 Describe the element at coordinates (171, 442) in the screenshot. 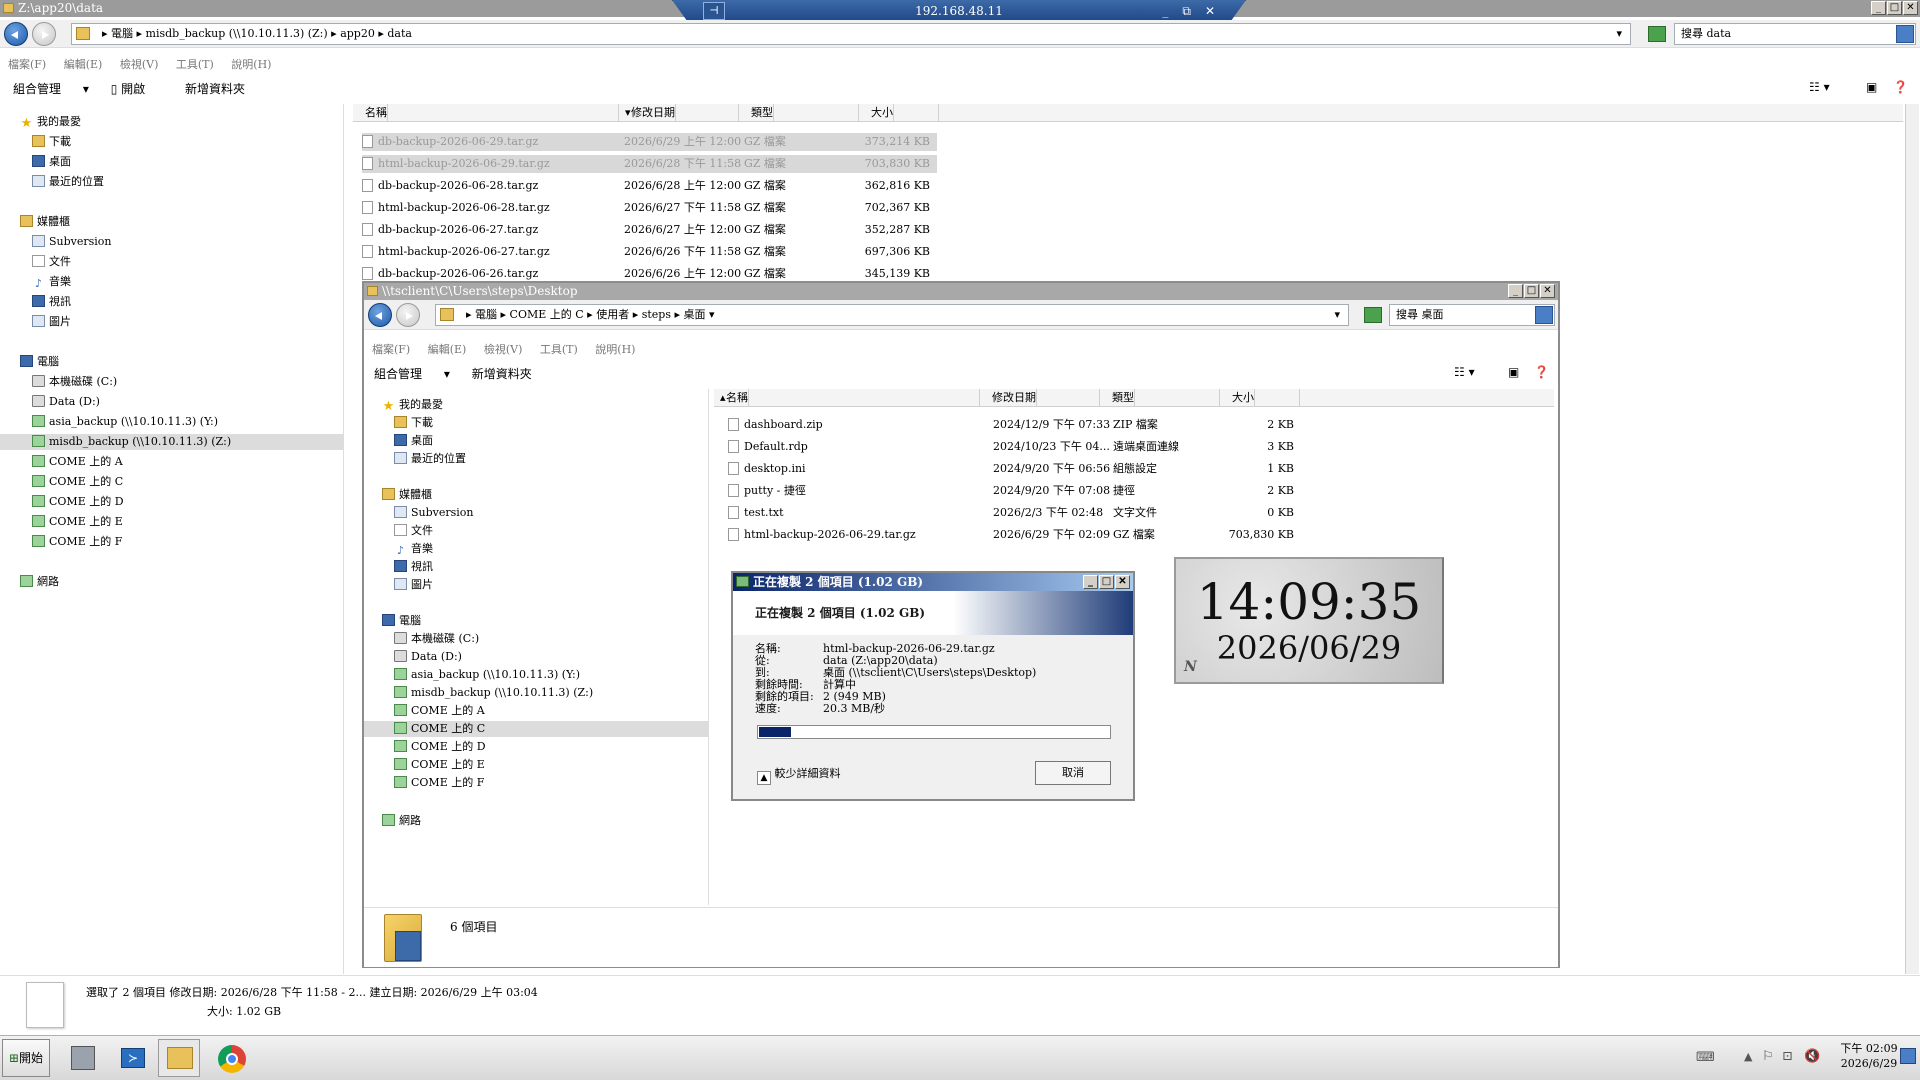

I see `nav-drive-z: misdb_backup (\\10.10.11.3) (Z:)` at that location.